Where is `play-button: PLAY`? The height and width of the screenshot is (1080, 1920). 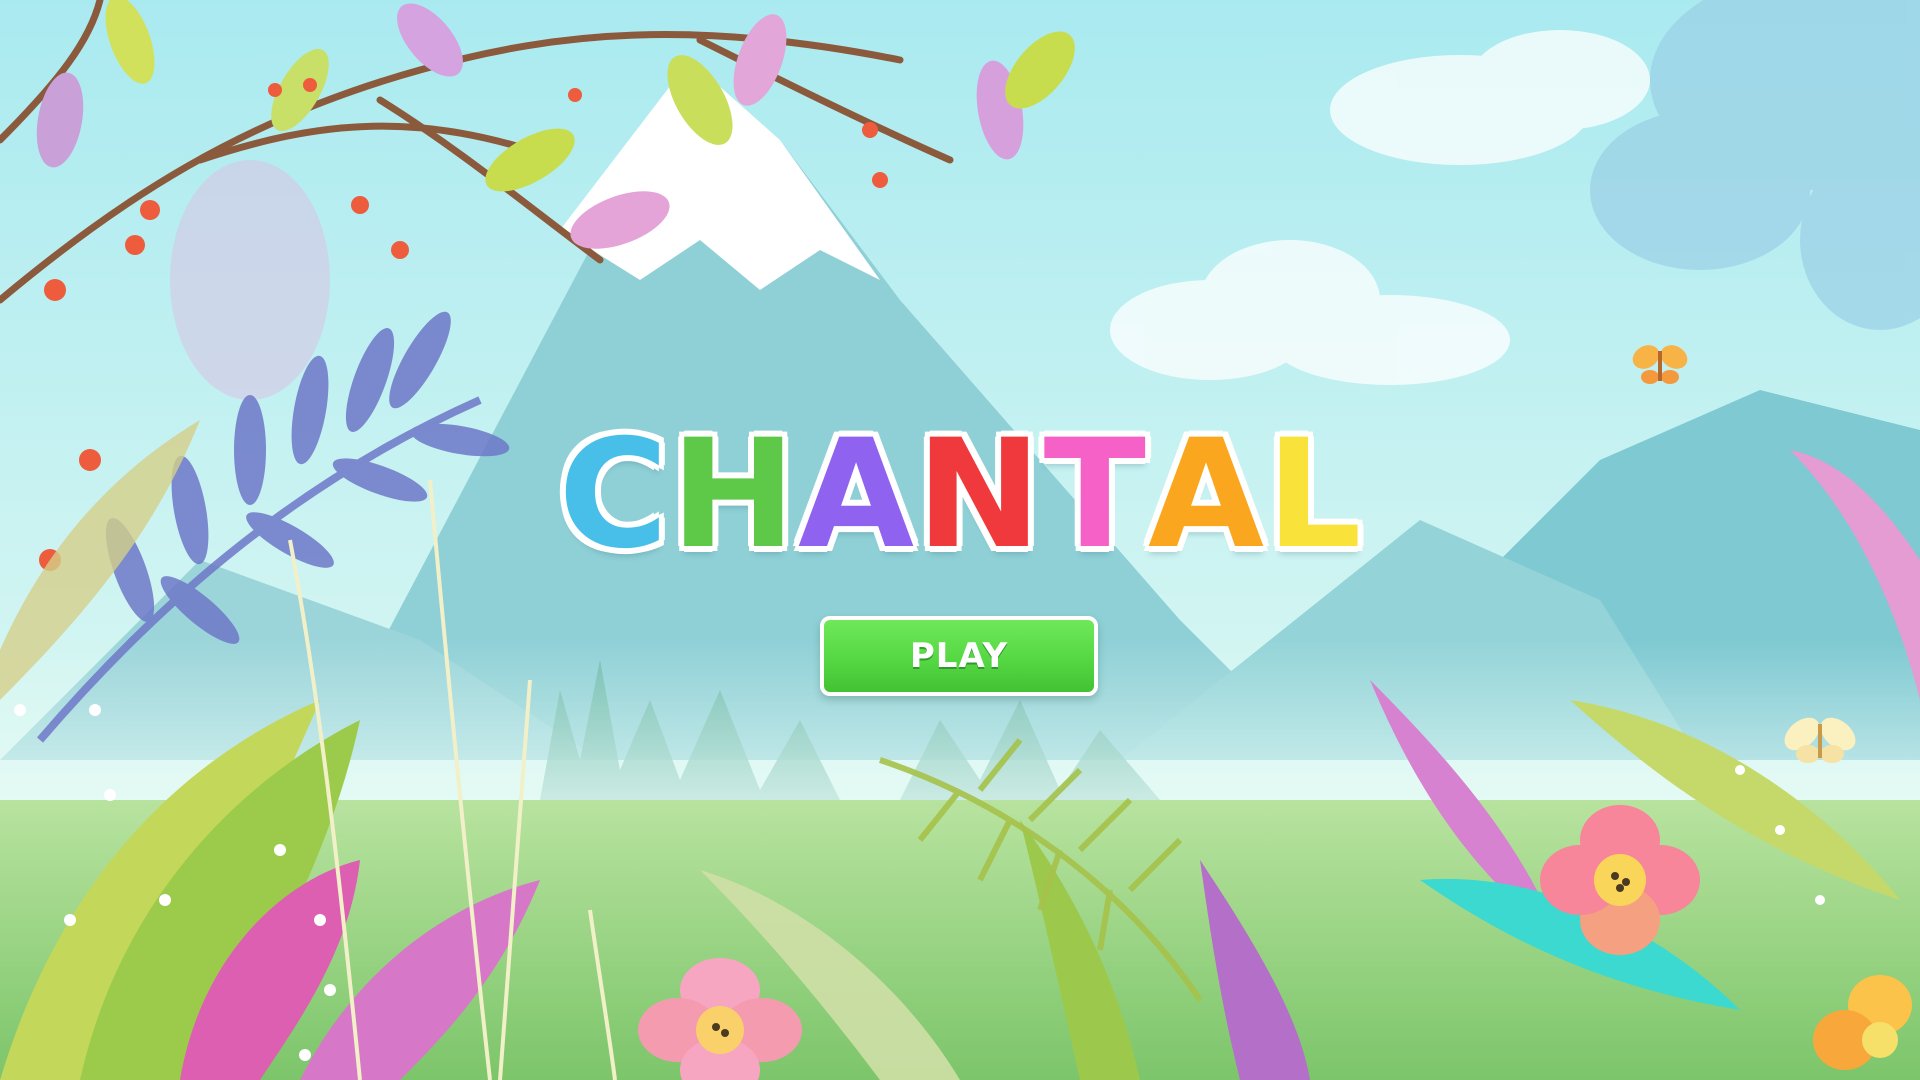 play-button: PLAY is located at coordinates (959, 656).